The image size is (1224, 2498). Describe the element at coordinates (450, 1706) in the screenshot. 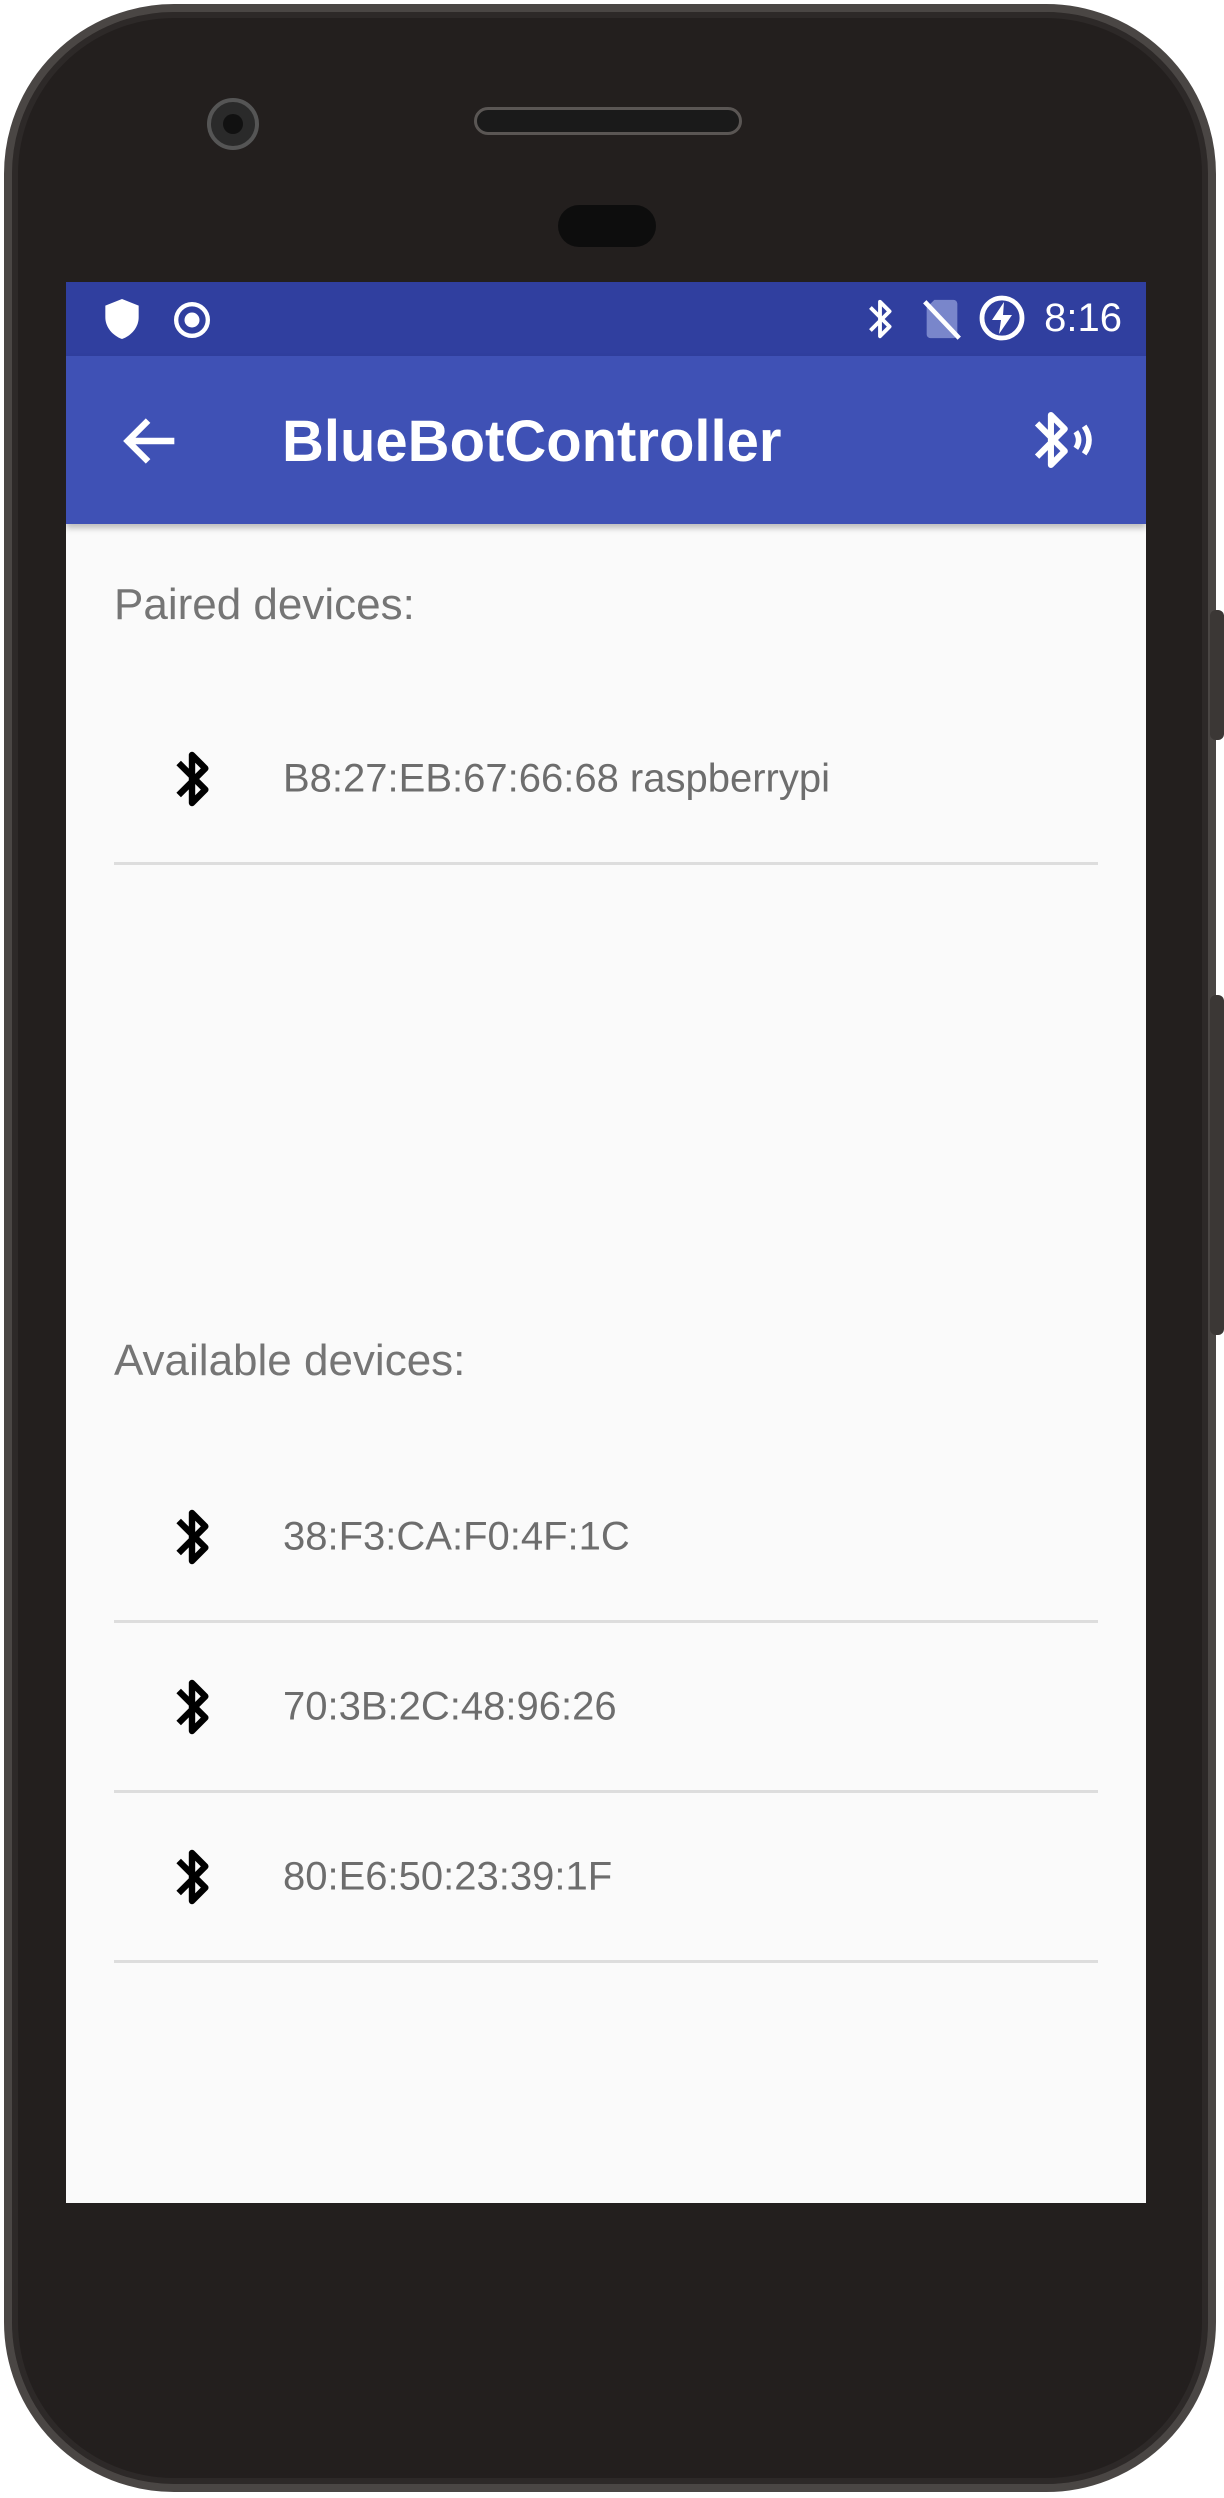

I see `device-name: 70:3B:2C:48:96:26` at that location.